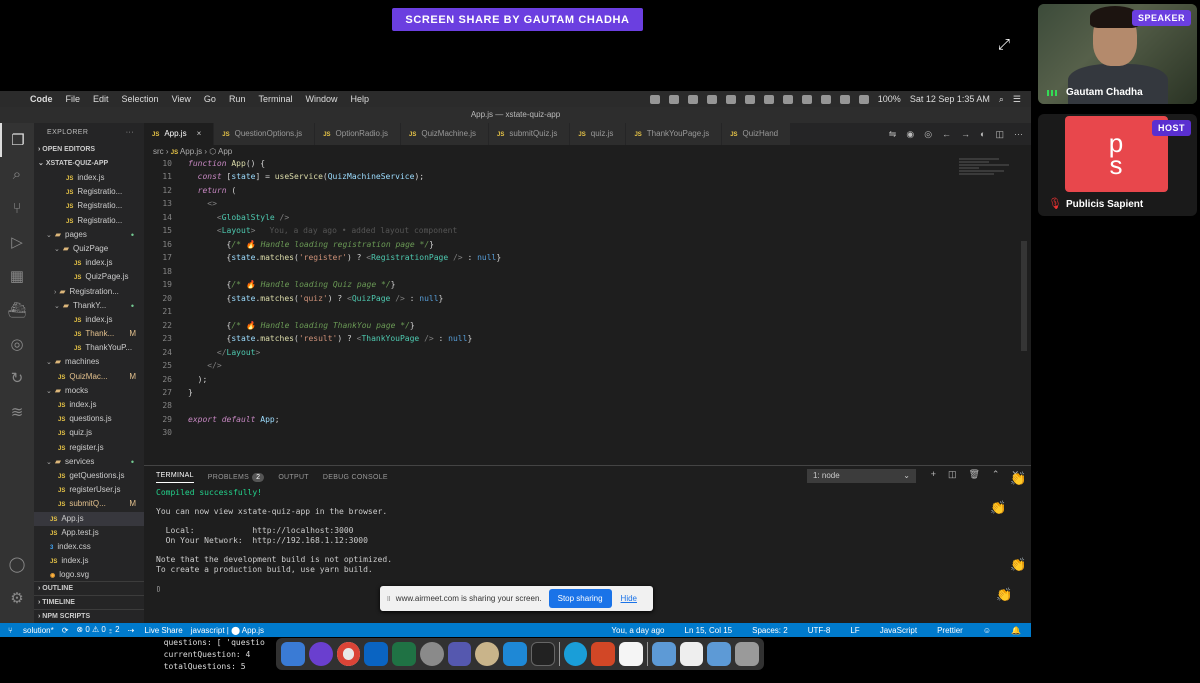 Image resolution: width=1200 pixels, height=683 pixels. Describe the element at coordinates (275, 99) in the screenshot. I see `menu-terminal: Terminal` at that location.